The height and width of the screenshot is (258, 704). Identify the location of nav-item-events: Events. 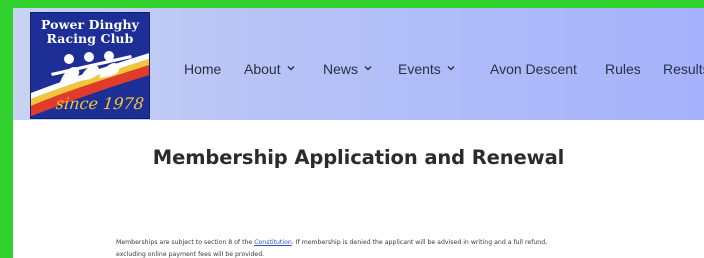
(427, 69).